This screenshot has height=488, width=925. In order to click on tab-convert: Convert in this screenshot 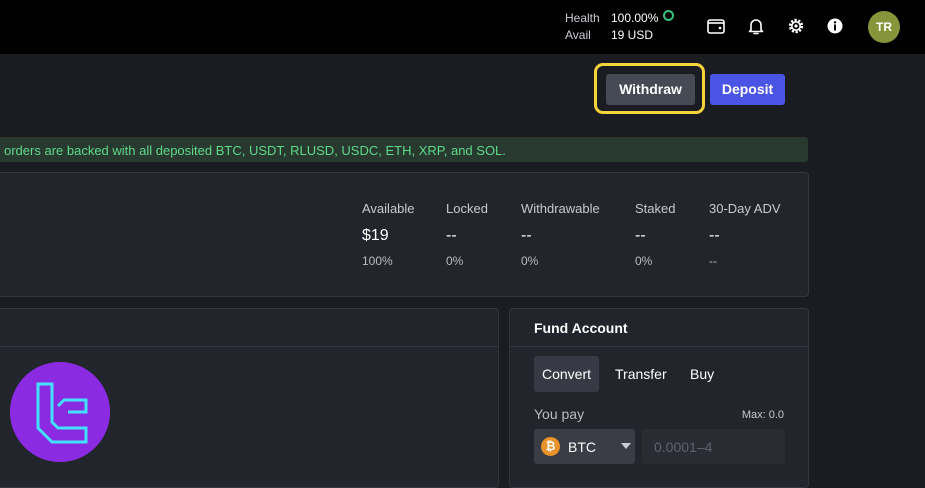, I will do `click(567, 374)`.